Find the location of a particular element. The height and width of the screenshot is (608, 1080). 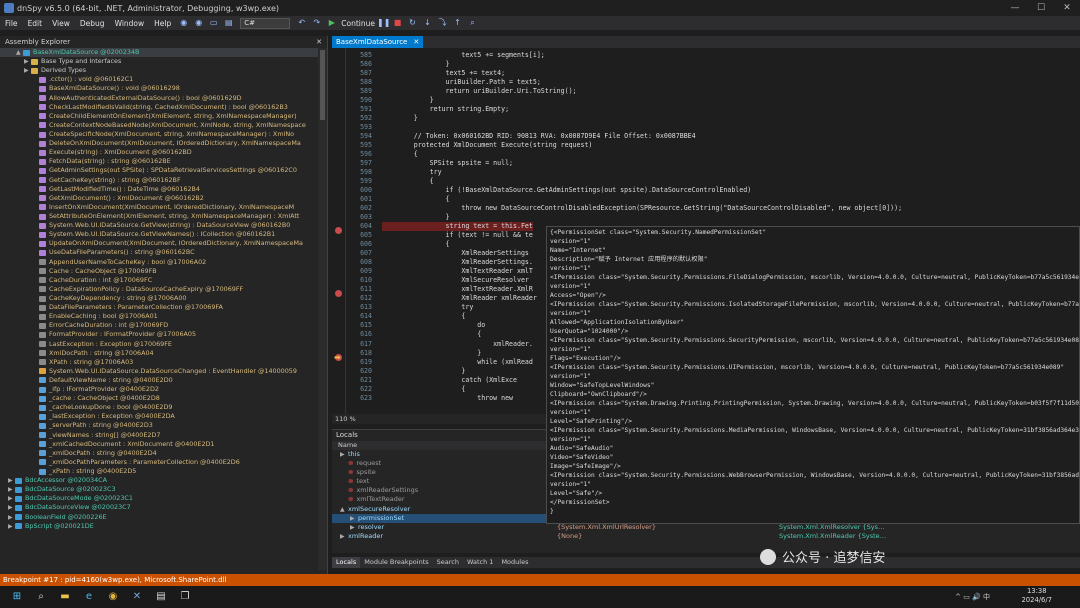

search-taskbar-icon: ⌕ is located at coordinates (41, 597).